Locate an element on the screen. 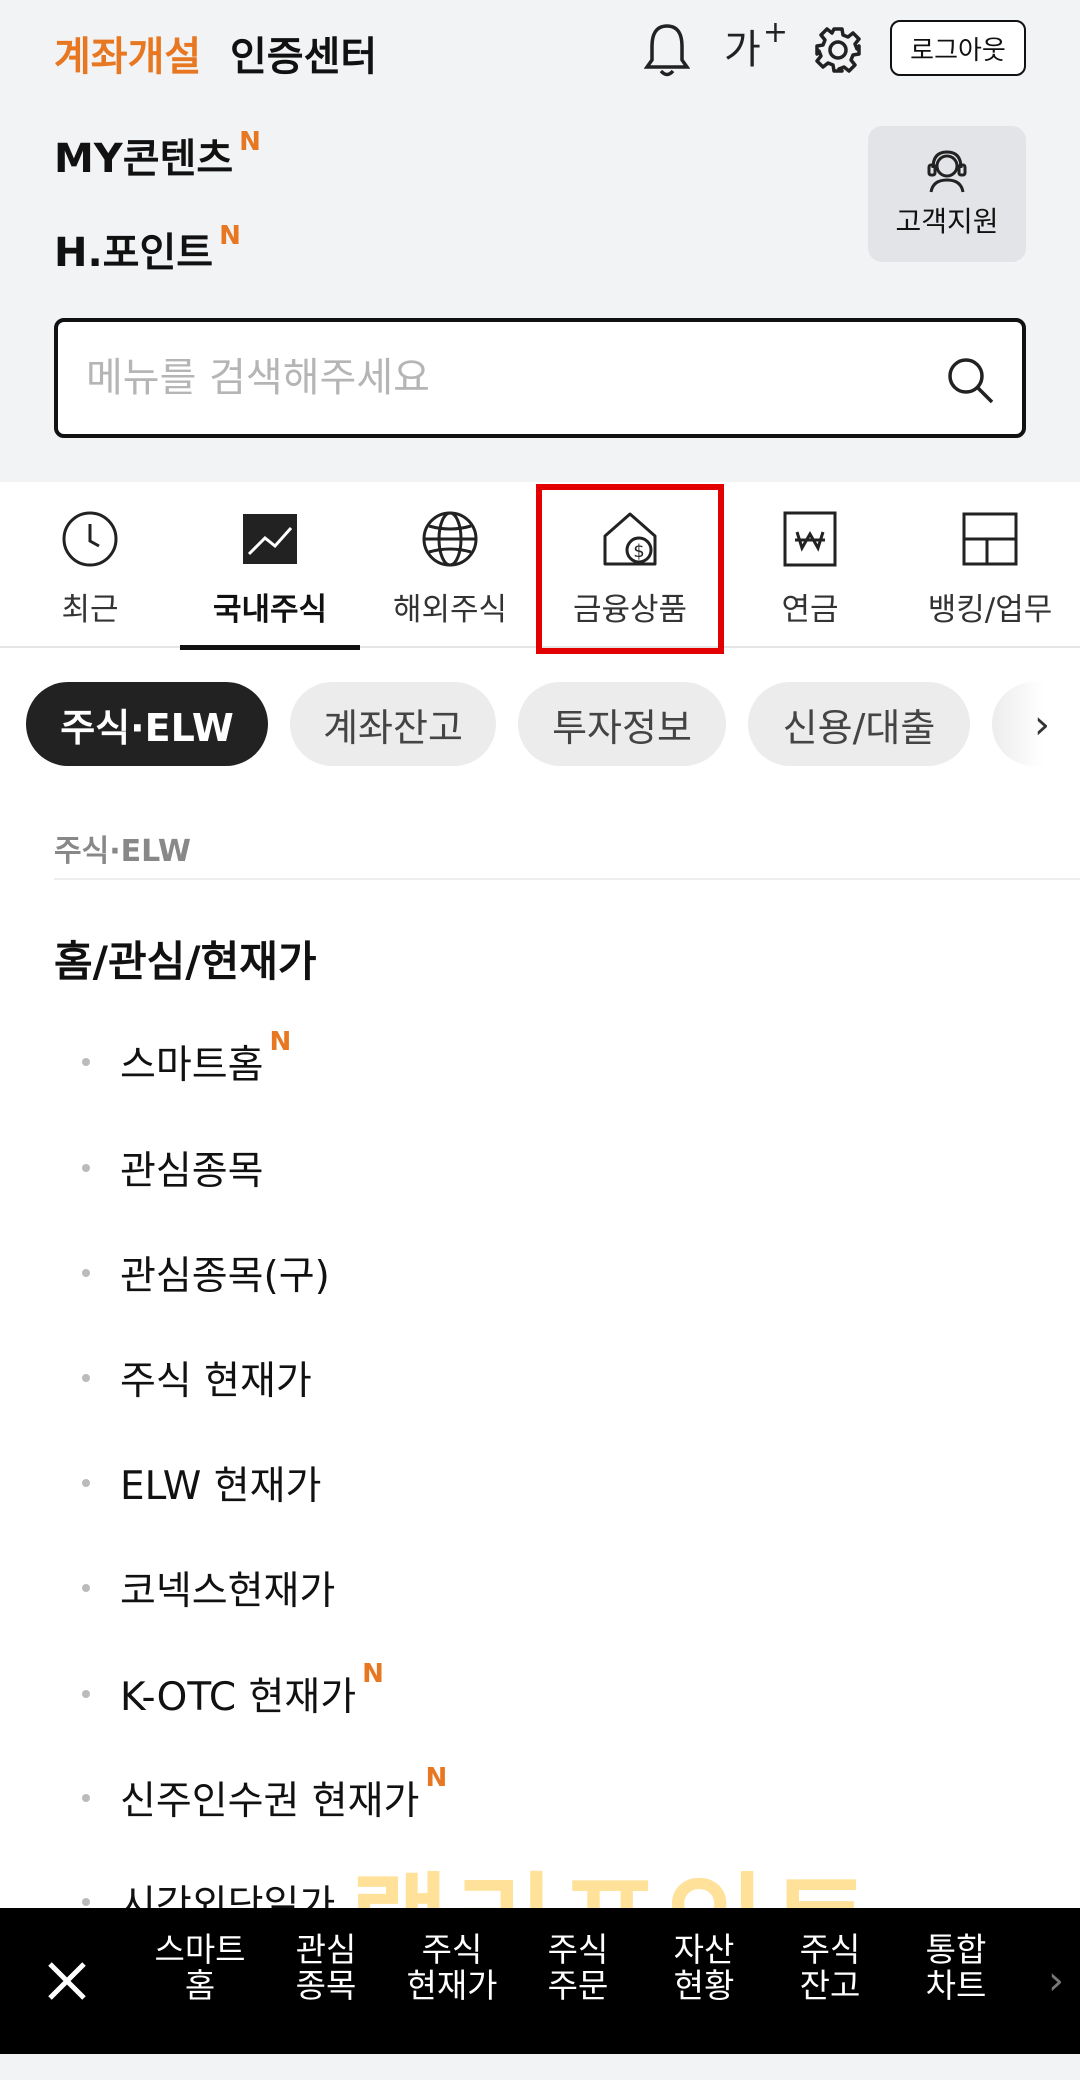 This screenshot has width=1080, height=2080. menu-item-watchlist: 관심종목 is located at coordinates (173, 1168).